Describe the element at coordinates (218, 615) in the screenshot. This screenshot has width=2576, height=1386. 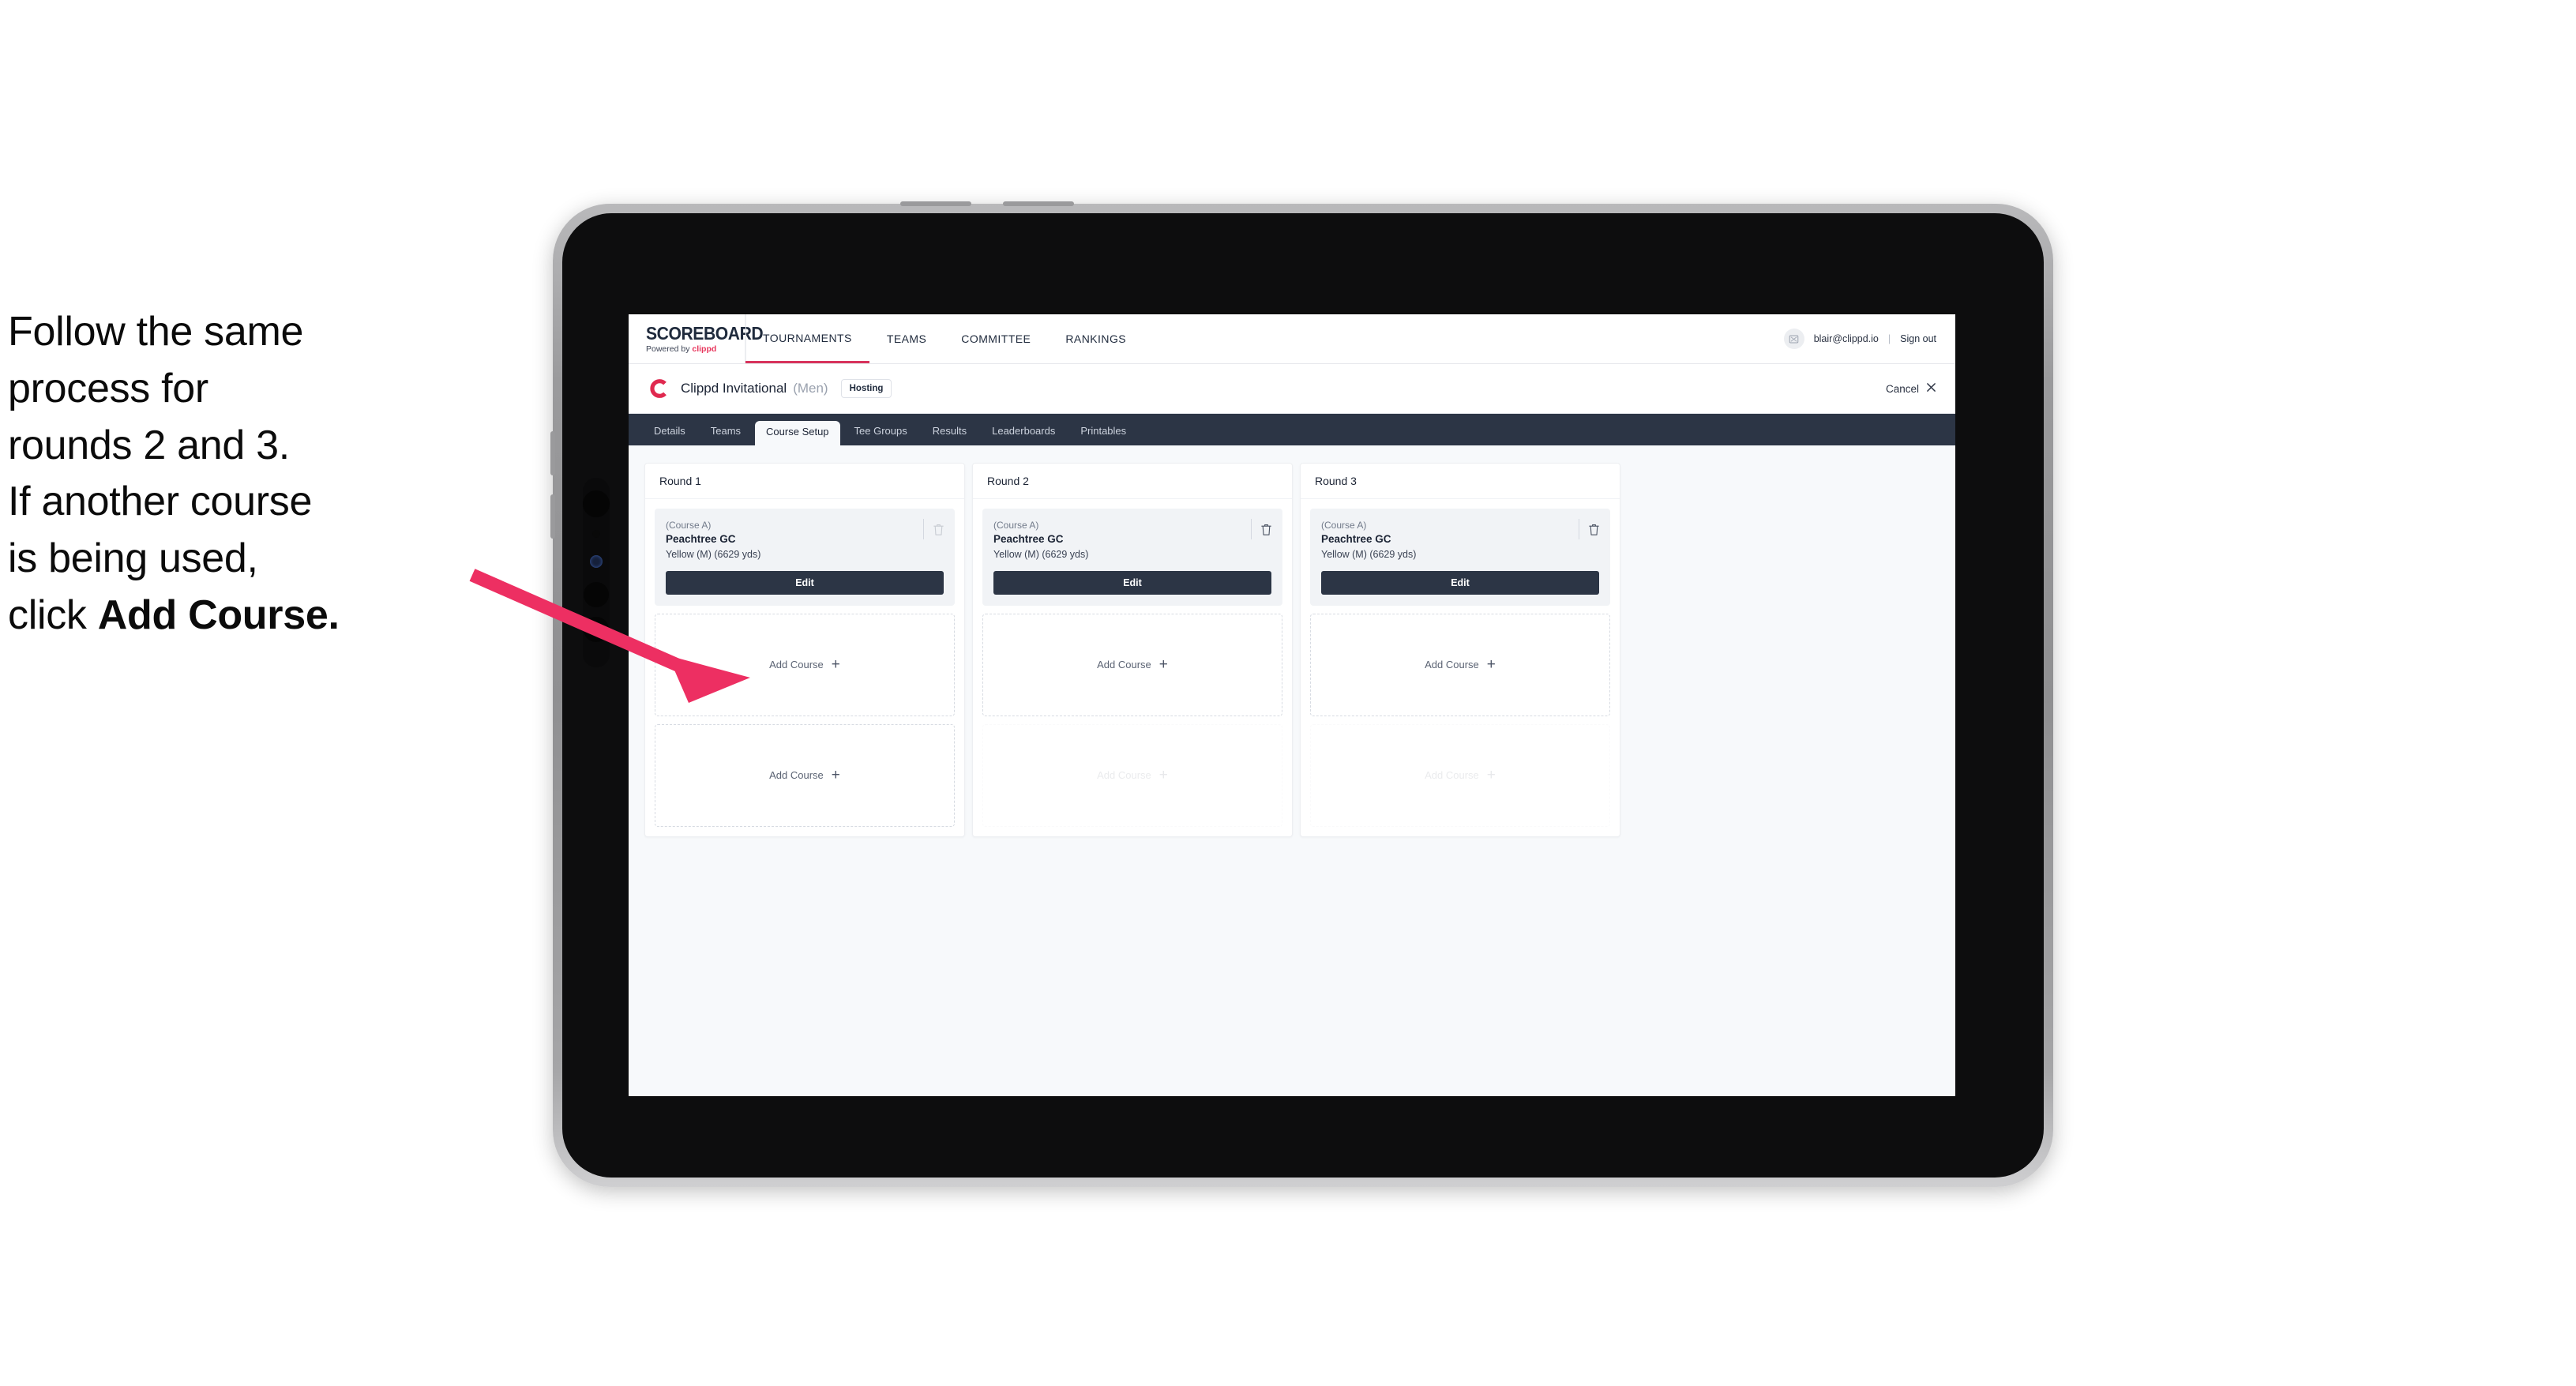
I see `annotation-line-6-bold: Add Course.` at that location.